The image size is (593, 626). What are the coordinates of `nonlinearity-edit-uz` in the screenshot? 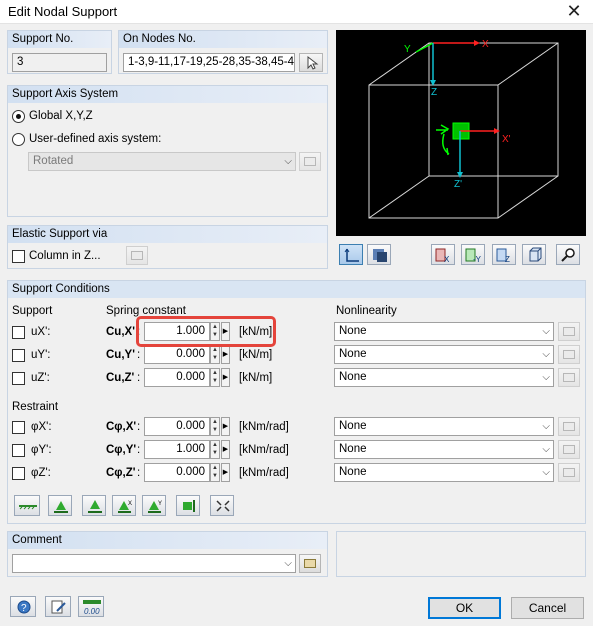 It's located at (569, 377).